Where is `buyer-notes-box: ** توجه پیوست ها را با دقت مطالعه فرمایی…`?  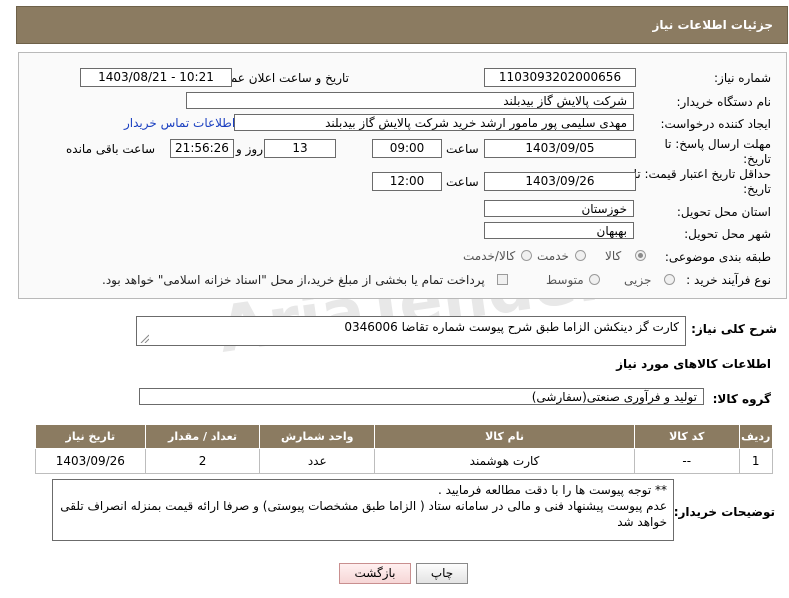
buyer-notes-box: ** توجه پیوست ها را با دقت مطالعه فرمایی… is located at coordinates (363, 510).